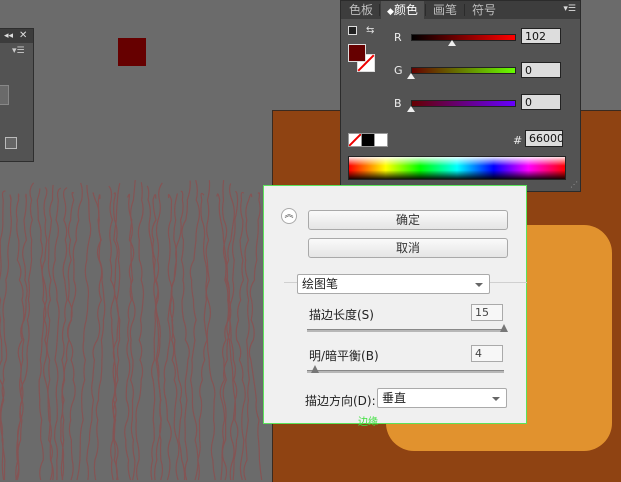 The height and width of the screenshot is (482, 621). I want to click on filter-select-value: 绘图笔, so click(320, 284).